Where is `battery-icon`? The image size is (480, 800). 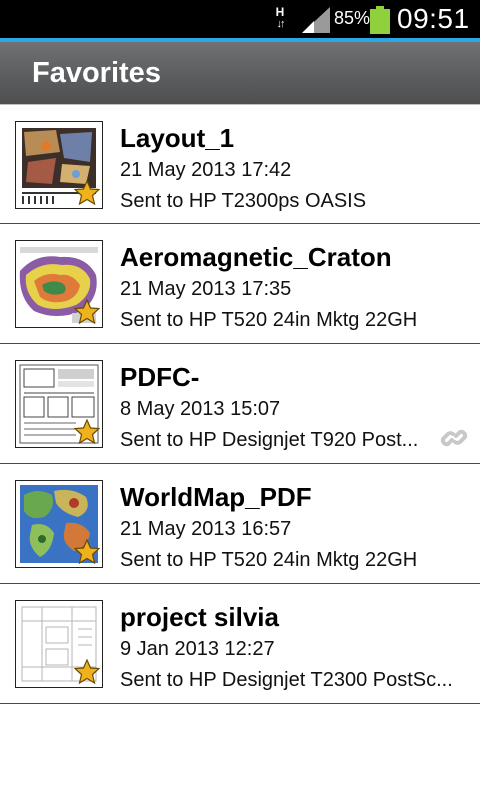 battery-icon is located at coordinates (380, 20).